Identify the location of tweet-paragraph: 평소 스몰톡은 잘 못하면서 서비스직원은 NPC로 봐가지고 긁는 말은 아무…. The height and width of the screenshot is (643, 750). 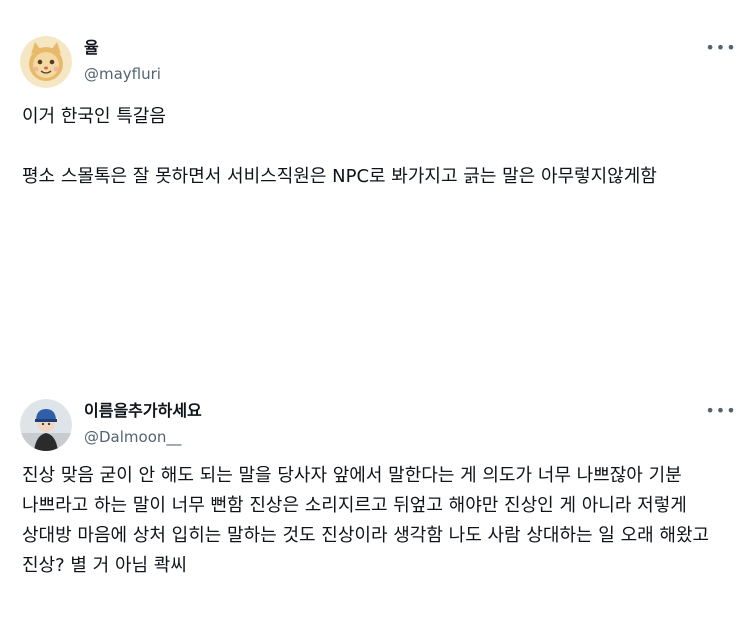
(339, 176).